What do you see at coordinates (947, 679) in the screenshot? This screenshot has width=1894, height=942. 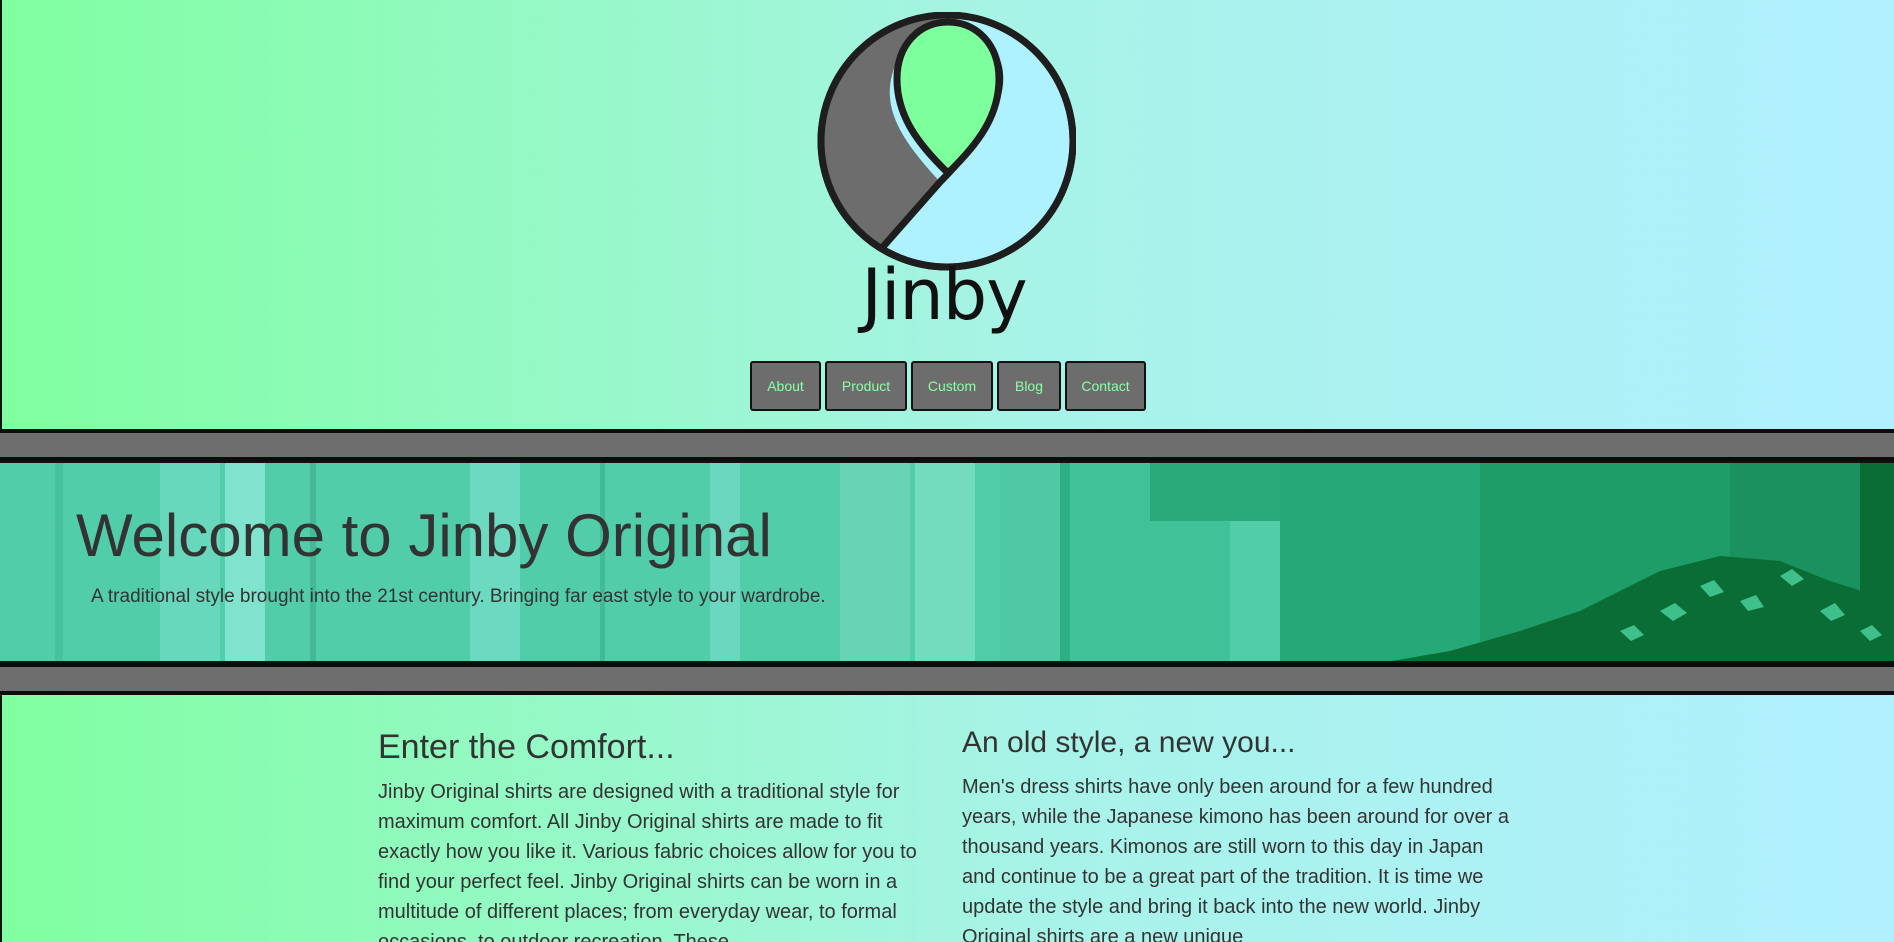 I see `separator-band-bottom` at bounding box center [947, 679].